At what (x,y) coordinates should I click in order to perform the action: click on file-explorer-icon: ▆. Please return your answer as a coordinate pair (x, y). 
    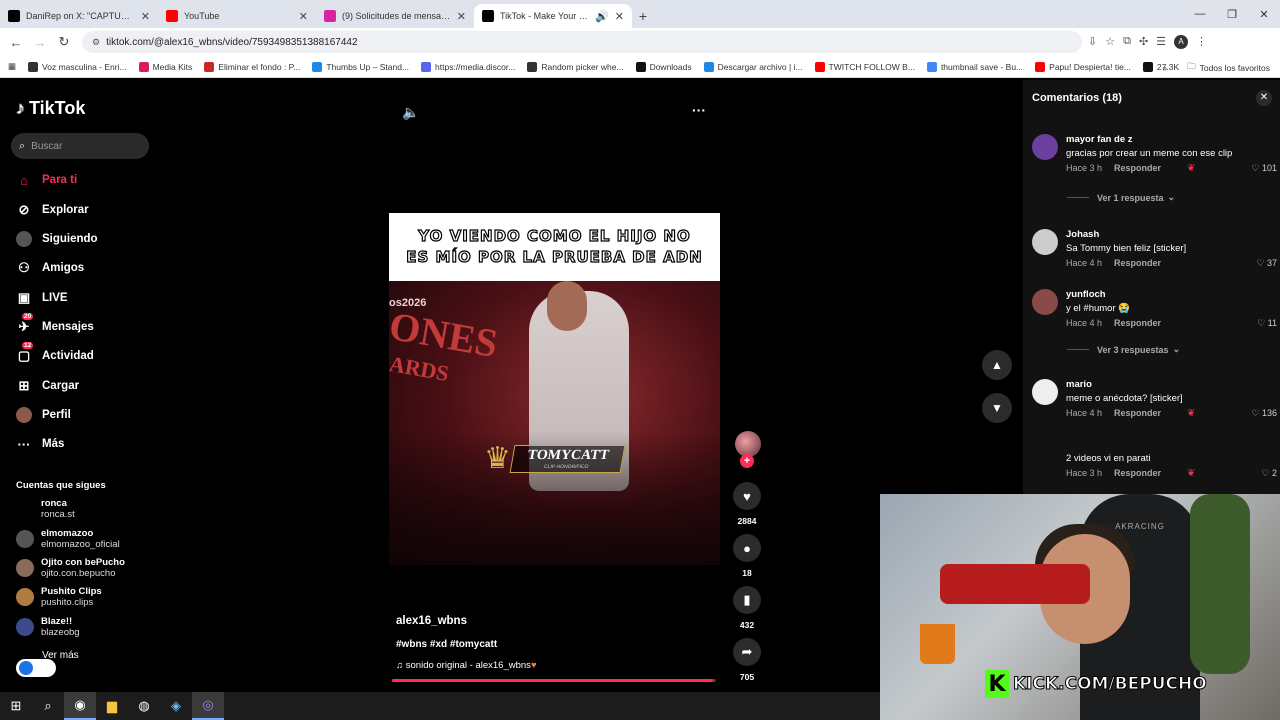
    Looking at the image, I should click on (112, 706).